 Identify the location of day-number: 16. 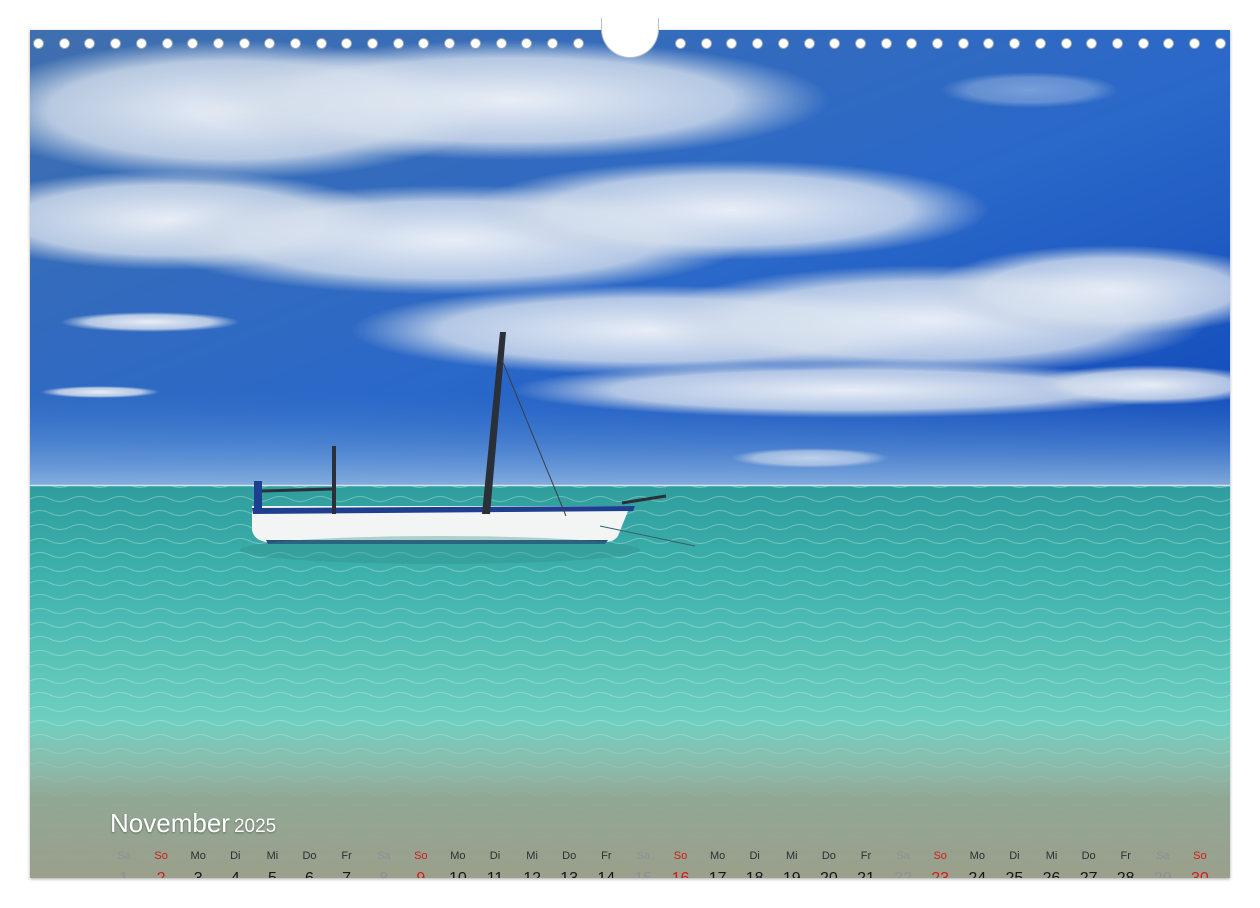
(681, 873).